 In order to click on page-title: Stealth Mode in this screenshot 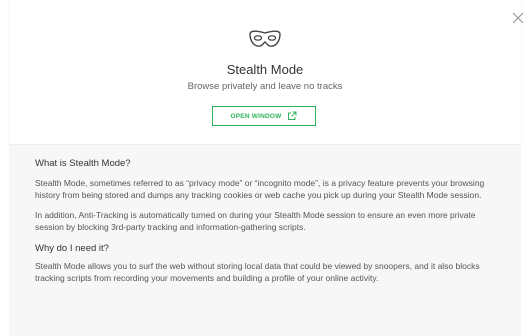, I will do `click(265, 69)`.